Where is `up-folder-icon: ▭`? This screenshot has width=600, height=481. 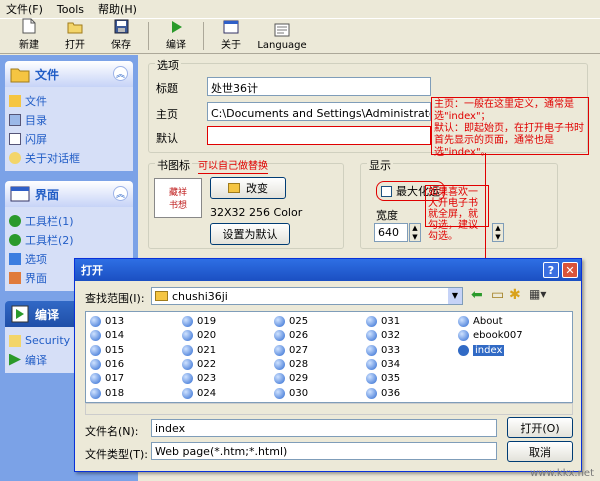 up-folder-icon: ▭ is located at coordinates (497, 295).